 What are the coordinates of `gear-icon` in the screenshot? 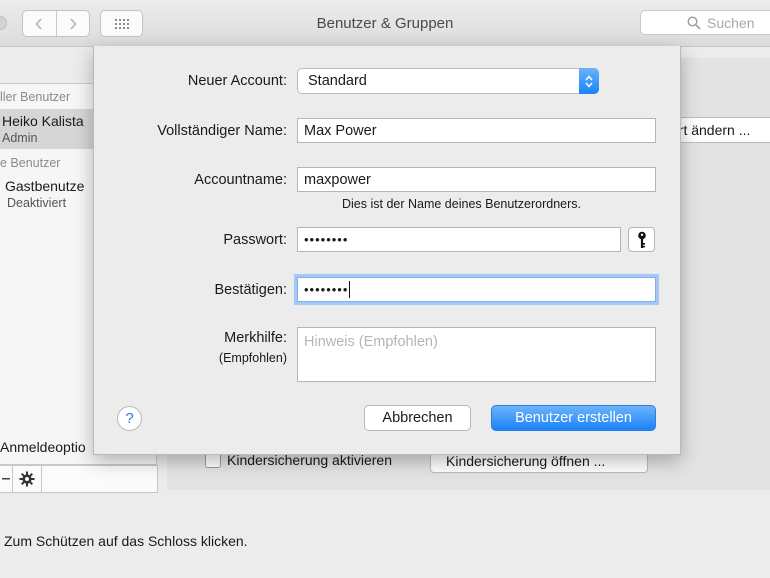 It's located at (27, 479).